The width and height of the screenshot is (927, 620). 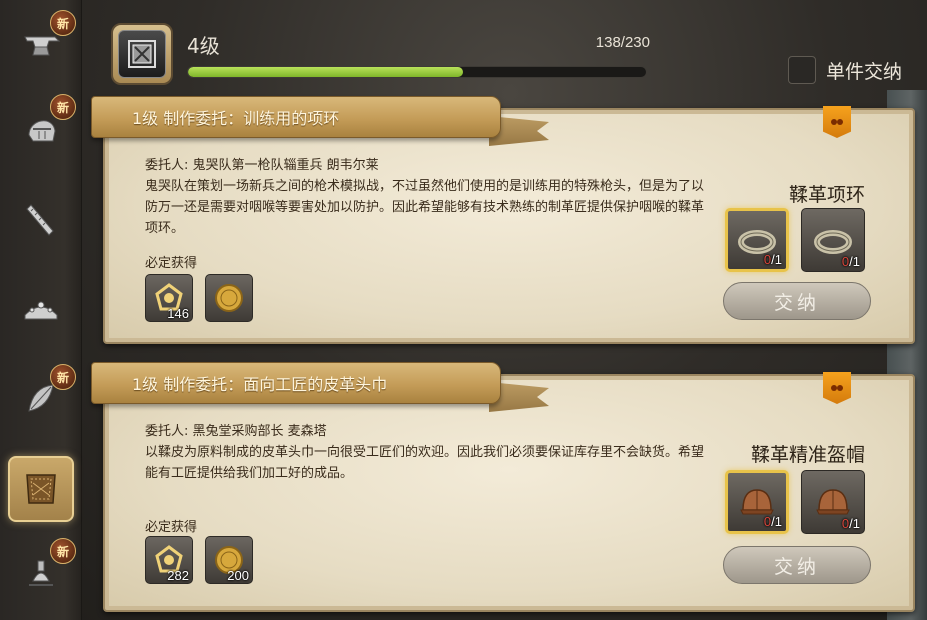 I want to click on exp-progress-fill, so click(x=325, y=72).